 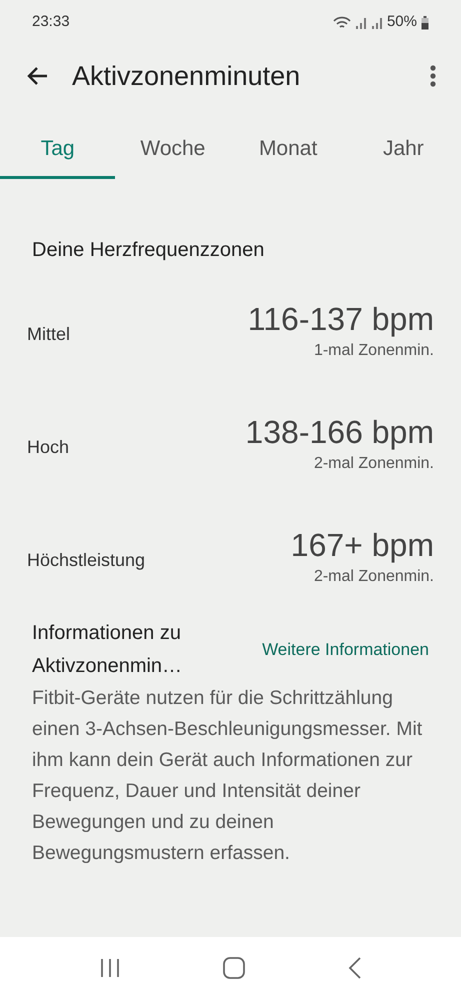 I want to click on zone-range: 167+ bpm, so click(x=362, y=545).